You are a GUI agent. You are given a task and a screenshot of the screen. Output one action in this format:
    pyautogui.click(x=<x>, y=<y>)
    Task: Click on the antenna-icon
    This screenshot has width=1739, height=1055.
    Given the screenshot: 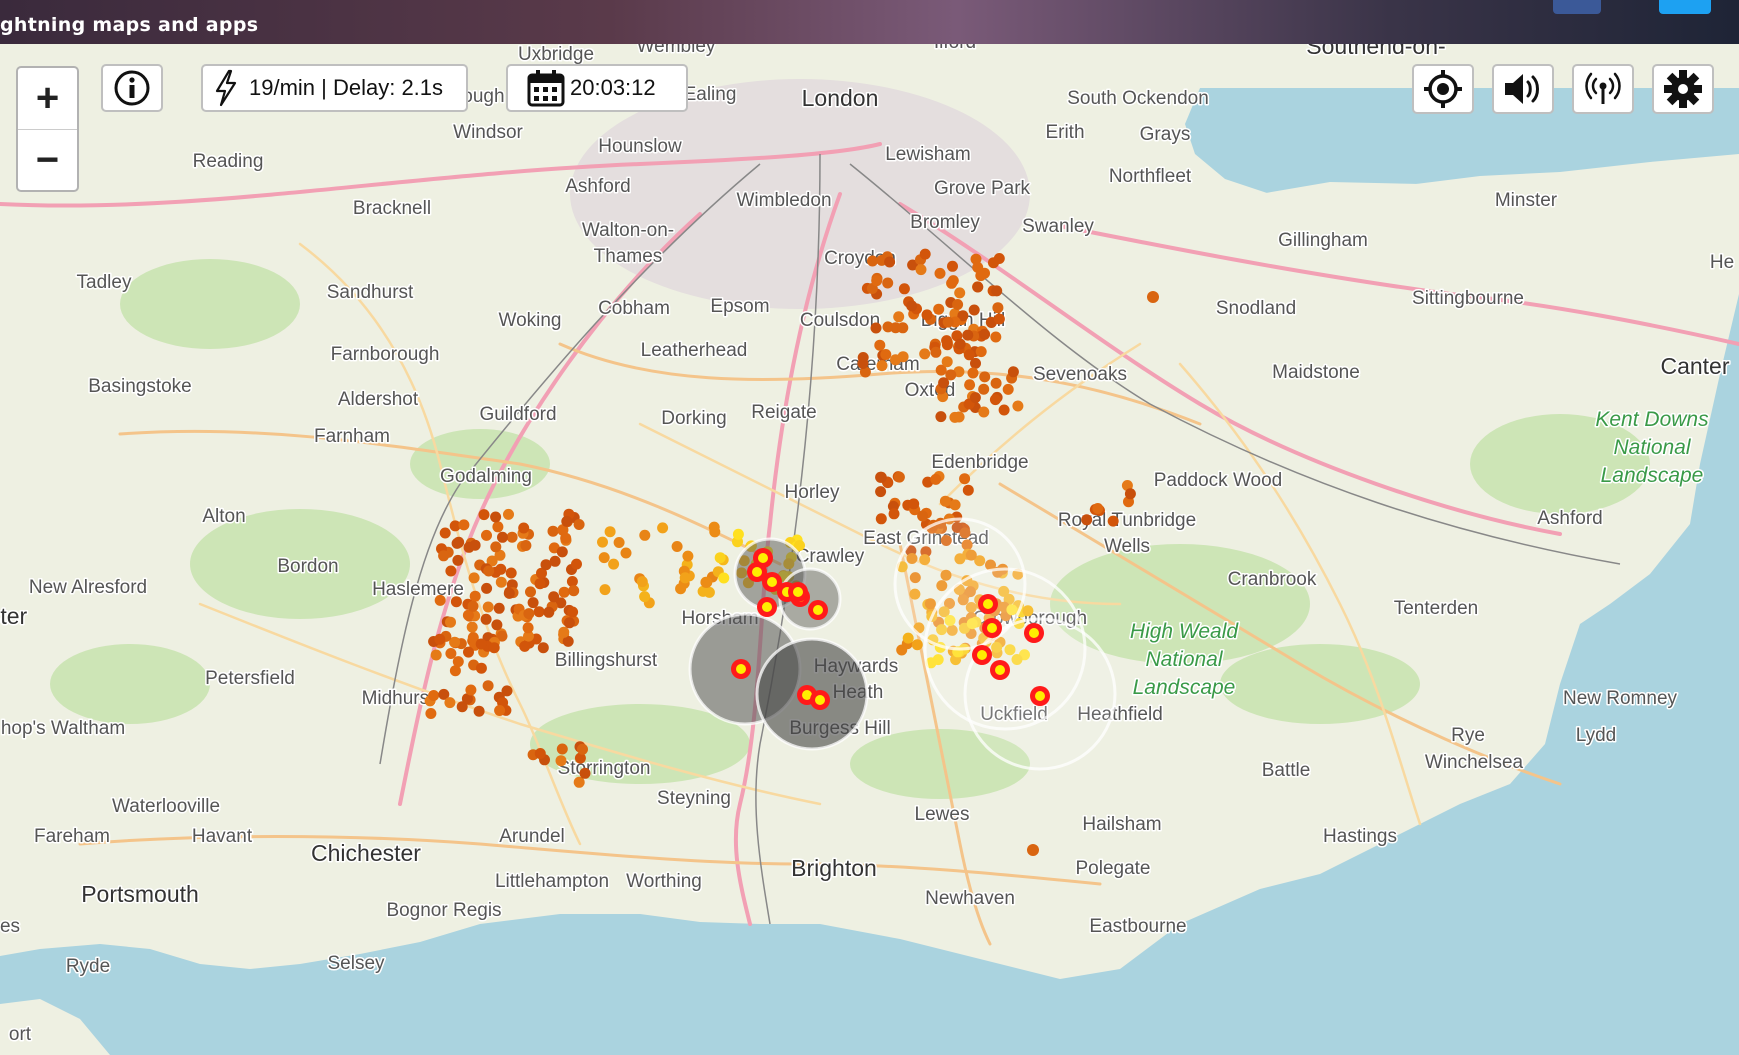 What is the action you would take?
    pyautogui.click(x=1603, y=88)
    